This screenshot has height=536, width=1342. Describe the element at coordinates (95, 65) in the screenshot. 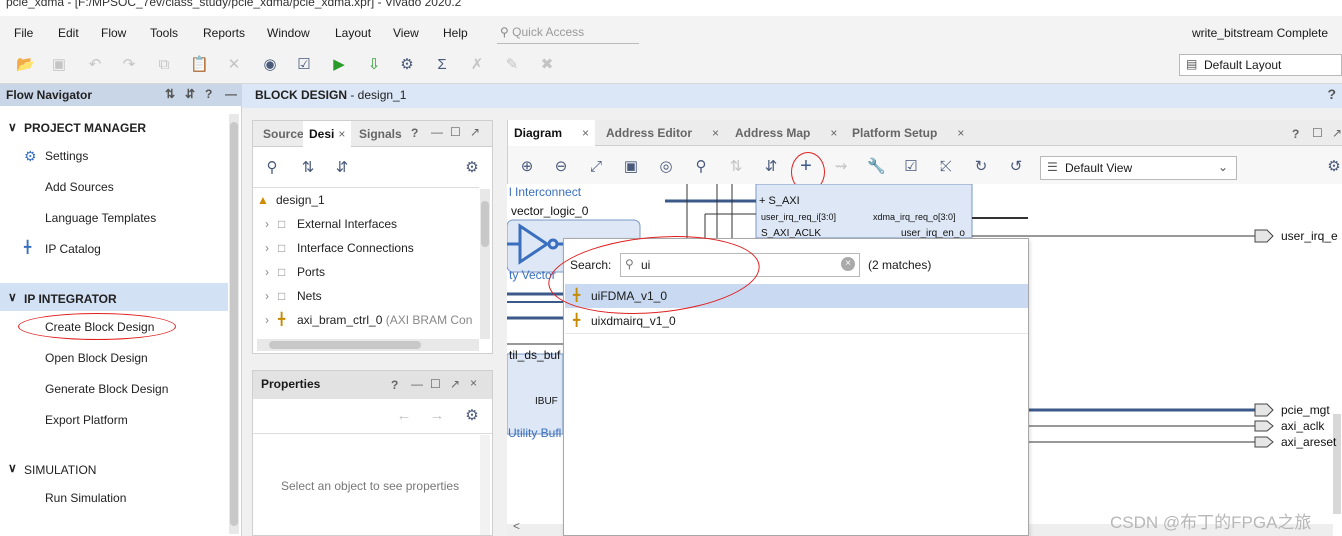

I see `undo-icon: ↶` at that location.